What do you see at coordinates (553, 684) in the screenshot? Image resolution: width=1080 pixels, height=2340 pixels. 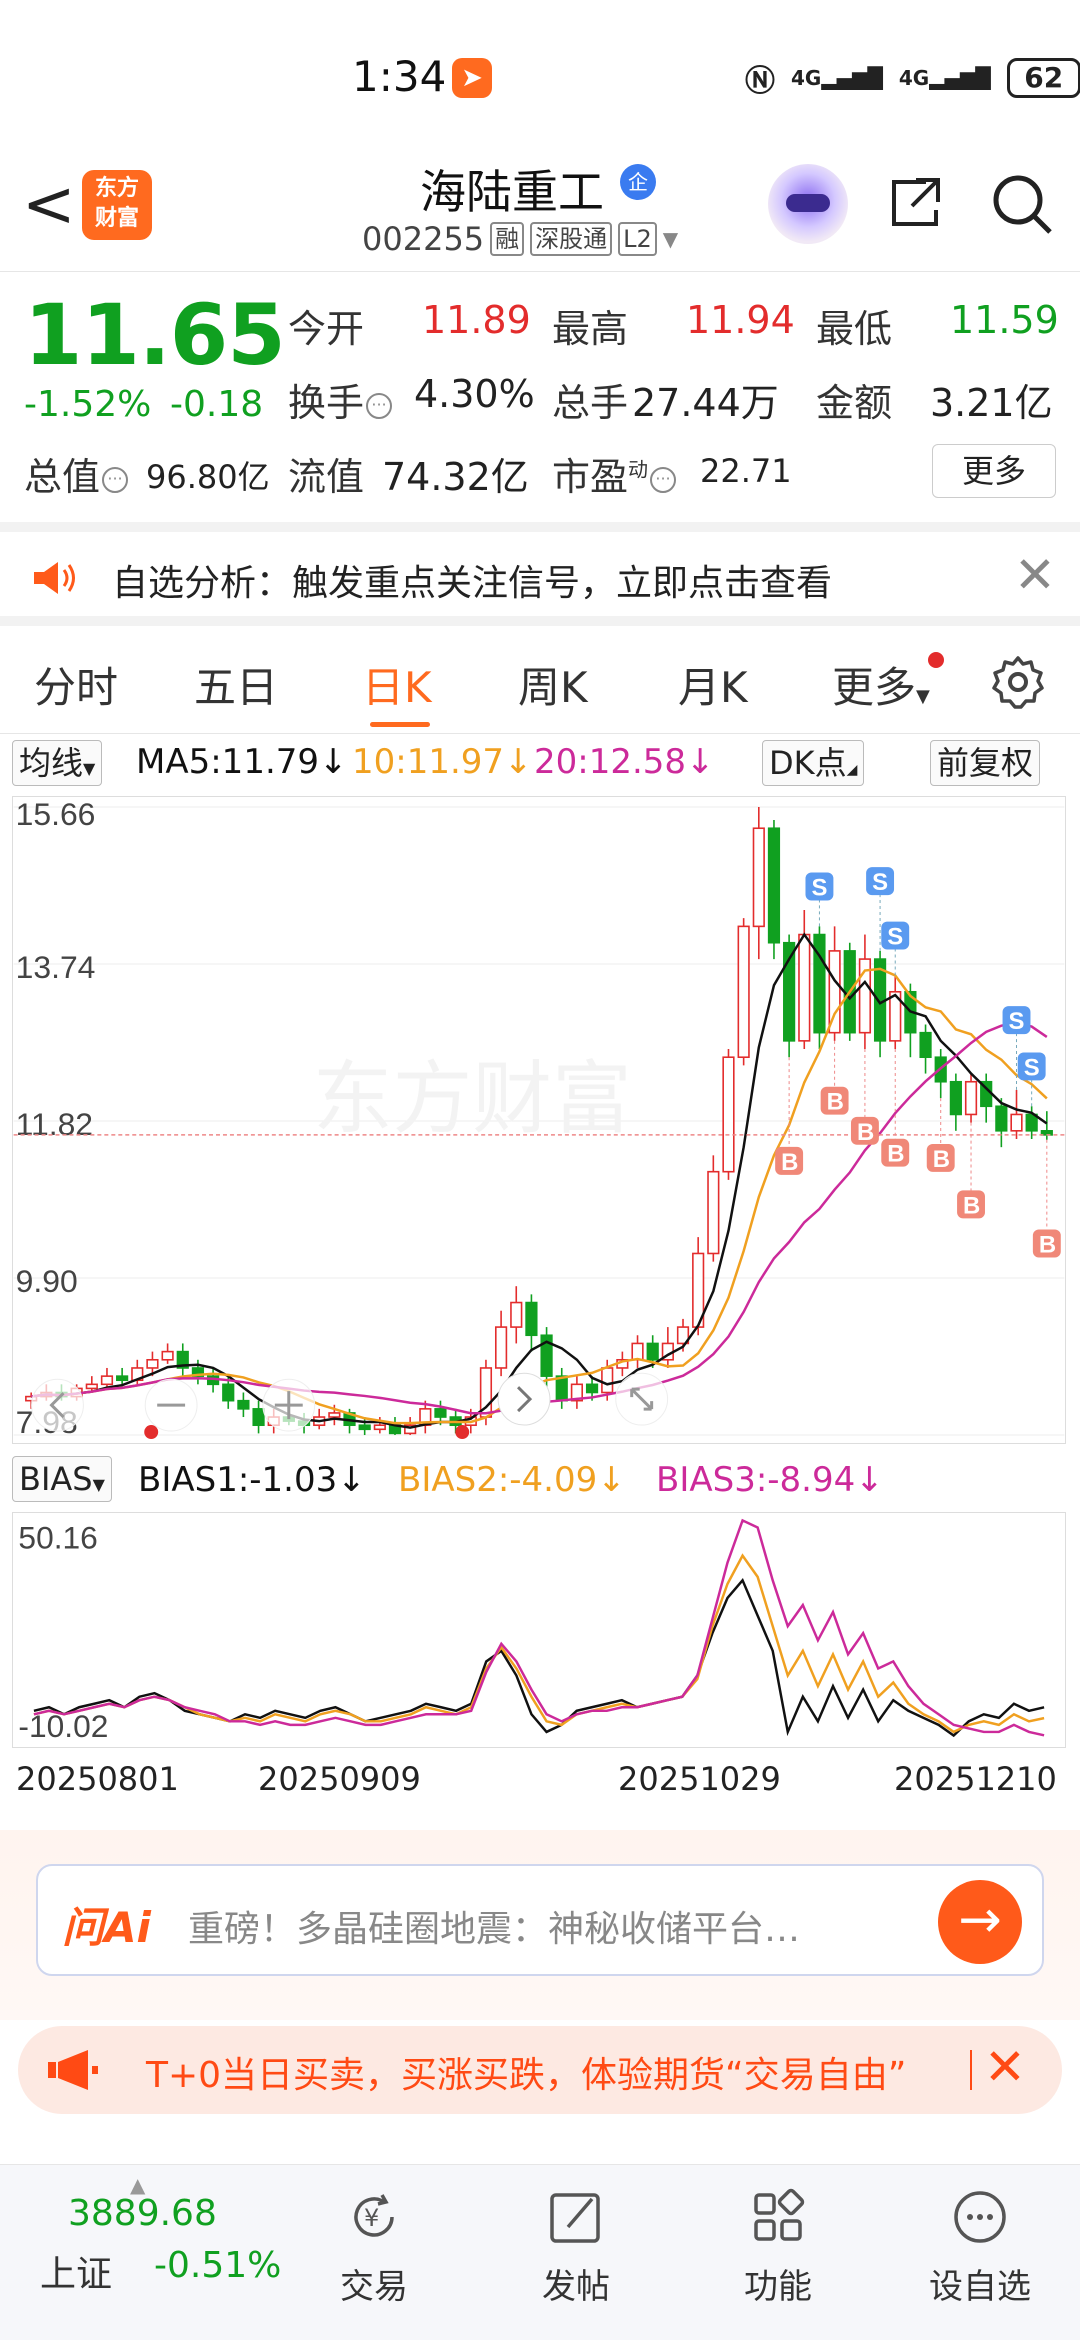 I see `tab-weekly-k: 周K` at bounding box center [553, 684].